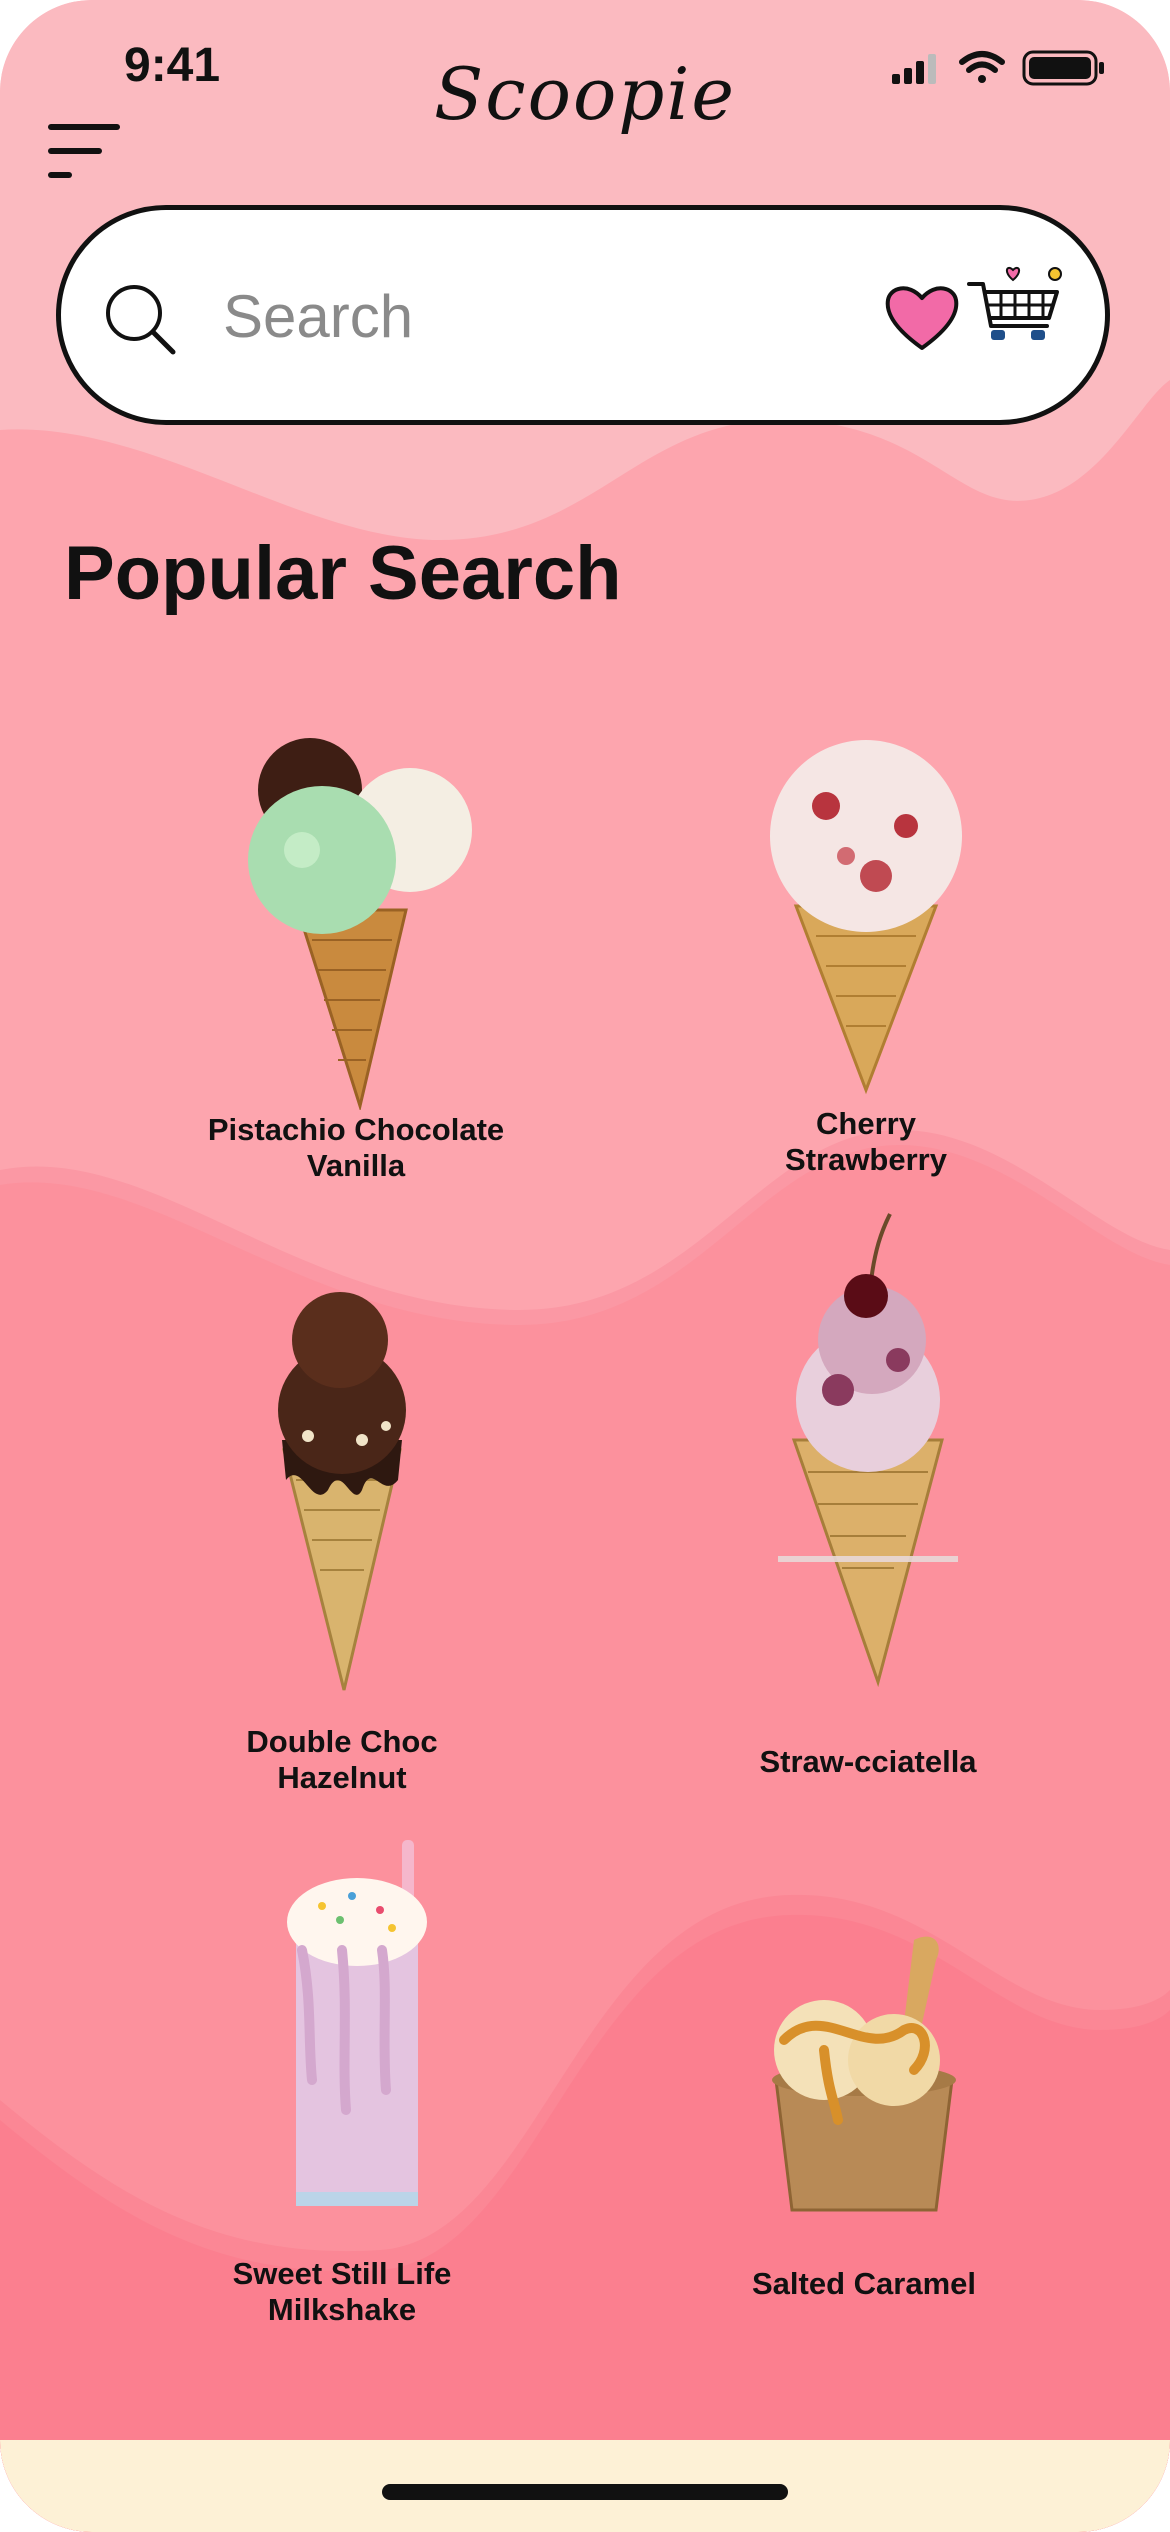  I want to click on product-card-sweet-still-life-milkshake: Sweet Still Life Milkshake, so click(342, 2100).